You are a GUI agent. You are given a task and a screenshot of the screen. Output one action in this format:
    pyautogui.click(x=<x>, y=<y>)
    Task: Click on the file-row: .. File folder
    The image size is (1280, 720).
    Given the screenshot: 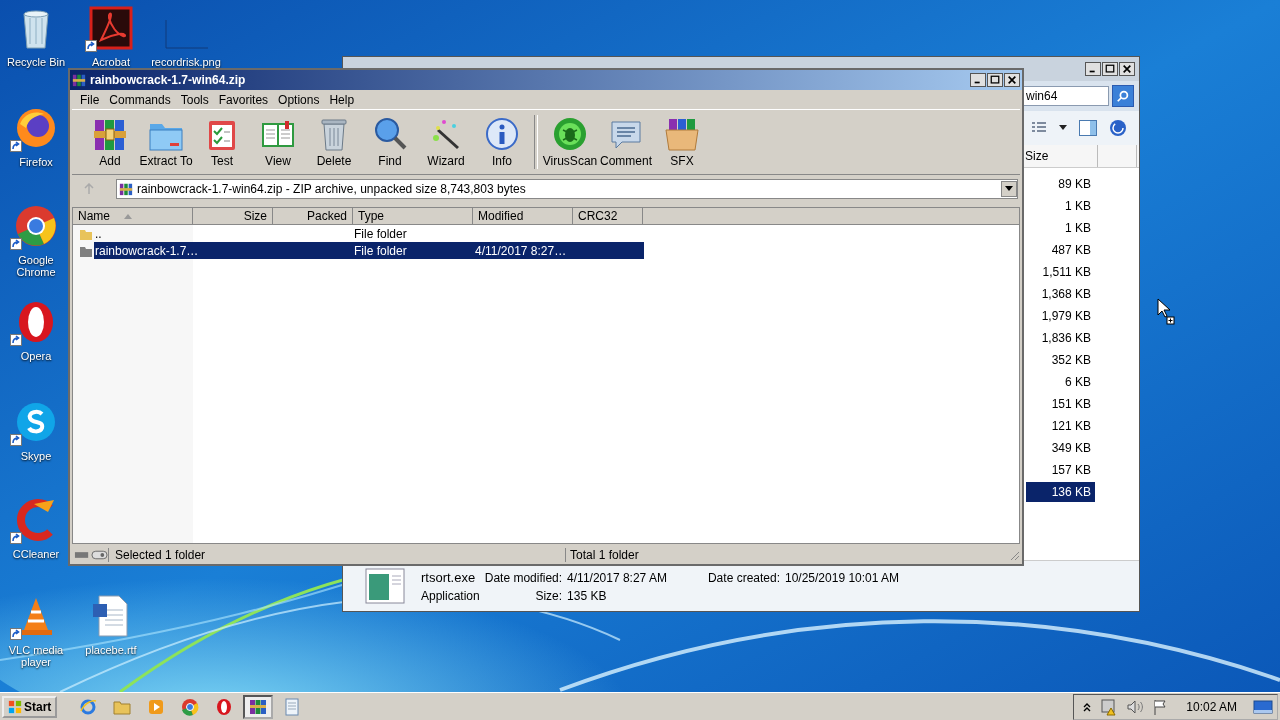 What is the action you would take?
    pyautogui.click(x=369, y=233)
    